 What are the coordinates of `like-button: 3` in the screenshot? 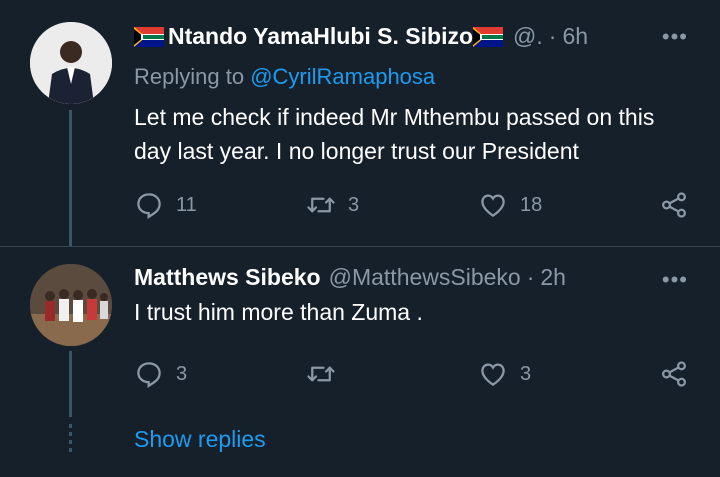 It's located at (504, 374).